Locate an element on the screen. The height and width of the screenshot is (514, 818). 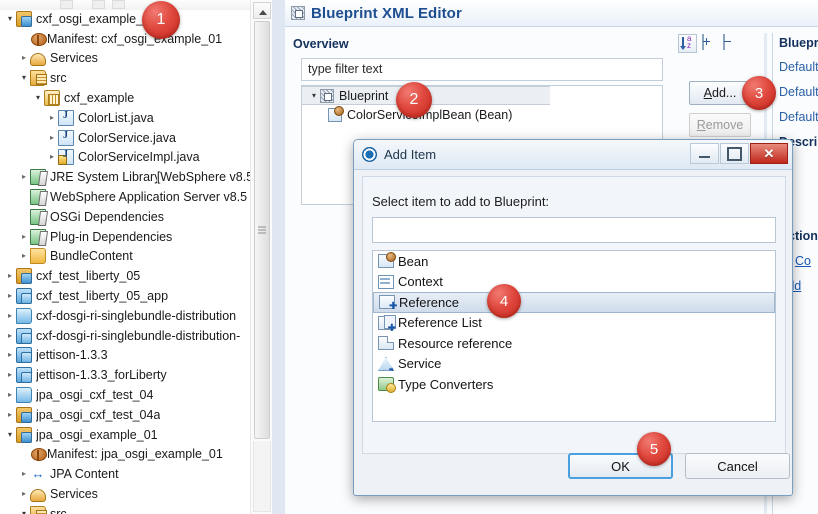
blueprint-icon is located at coordinates (327, 95).